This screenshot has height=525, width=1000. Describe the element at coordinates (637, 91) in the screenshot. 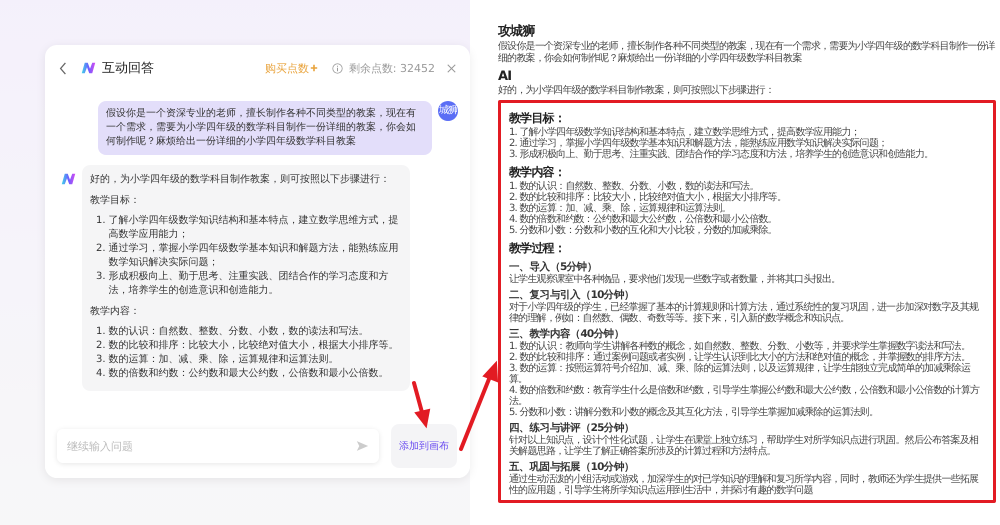

I see `entry-text: 好的，为小学四年级的数学科目制作教案，则可按照以下步骤进行：` at that location.